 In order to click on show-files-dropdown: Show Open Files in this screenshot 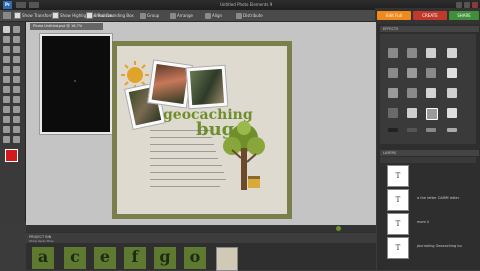, I will do `click(41, 241)`.